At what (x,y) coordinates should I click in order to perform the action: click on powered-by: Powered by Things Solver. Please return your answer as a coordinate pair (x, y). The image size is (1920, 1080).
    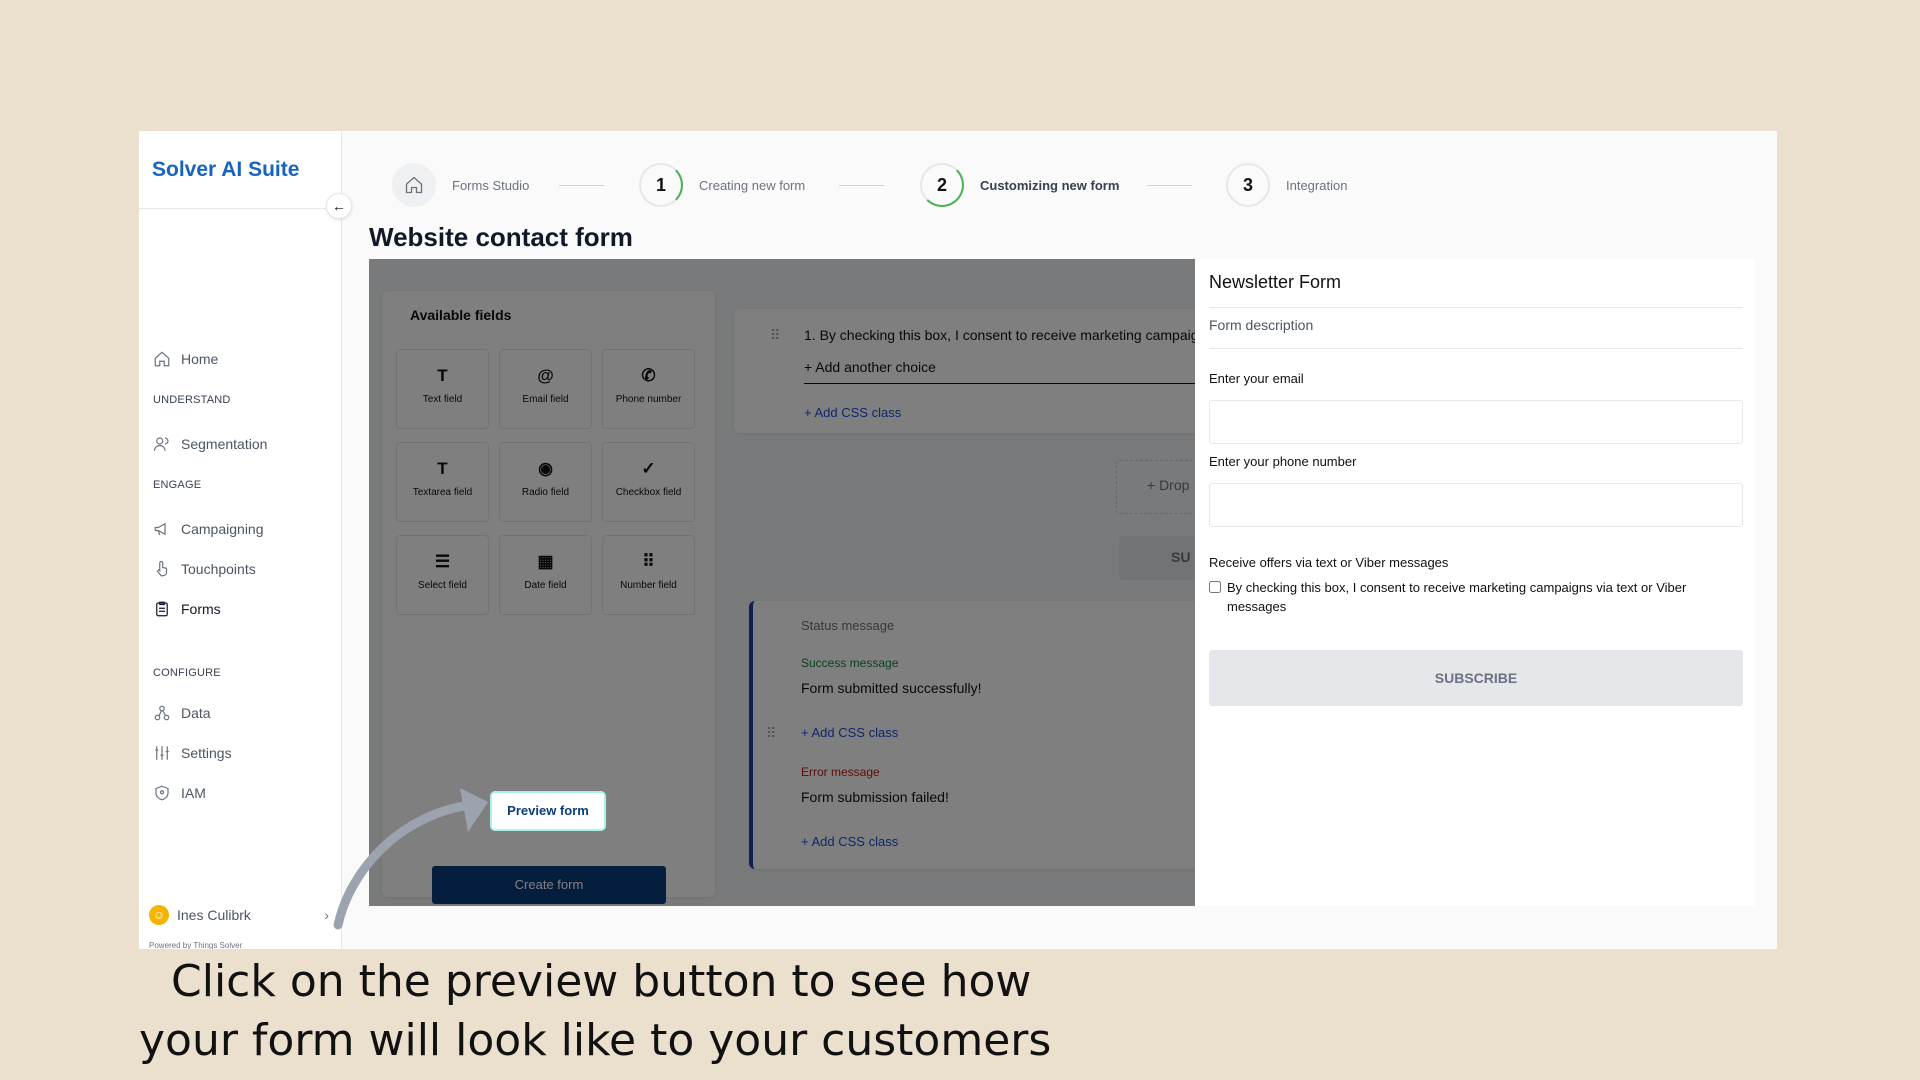
    Looking at the image, I should click on (196, 945).